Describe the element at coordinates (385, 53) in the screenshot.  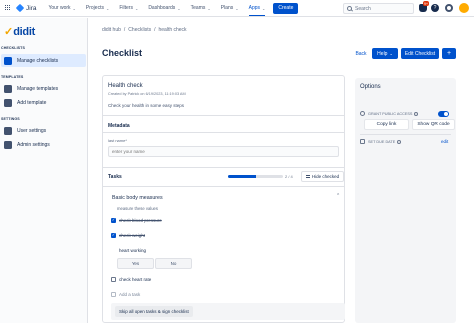
I see `help-button: Help ⌄` at that location.